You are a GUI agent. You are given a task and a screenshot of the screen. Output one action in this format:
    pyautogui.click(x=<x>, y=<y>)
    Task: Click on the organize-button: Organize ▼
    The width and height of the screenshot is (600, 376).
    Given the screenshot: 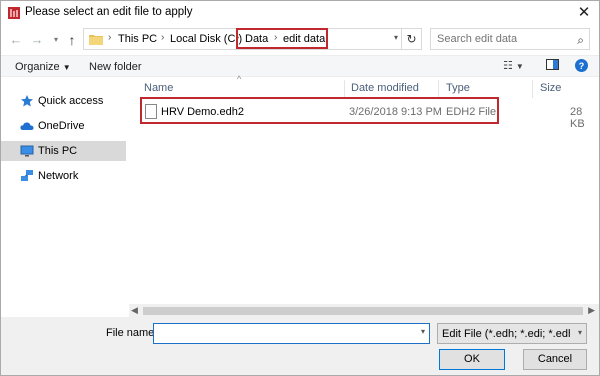 What is the action you would take?
    pyautogui.click(x=43, y=67)
    